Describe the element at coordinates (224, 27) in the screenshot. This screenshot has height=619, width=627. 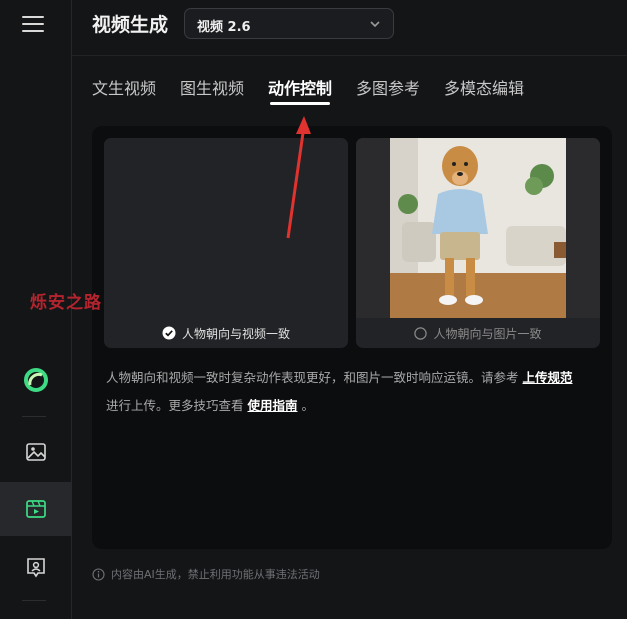
I see `model-select-value: 视频 2.6` at that location.